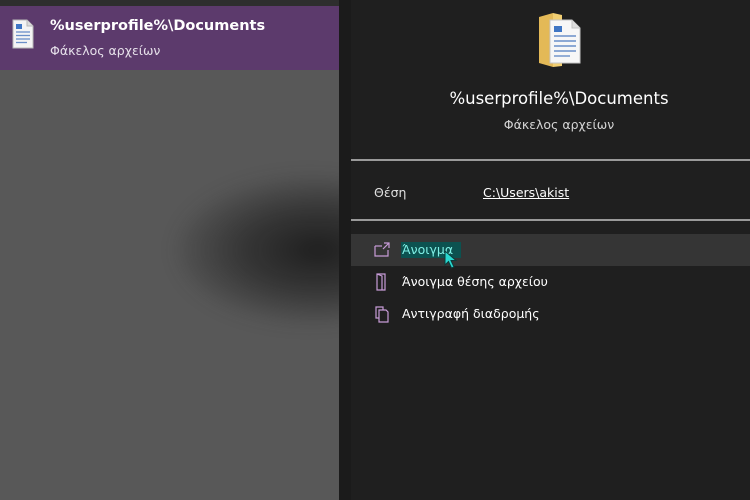  Describe the element at coordinates (526, 192) in the screenshot. I see `location-link: C:\Users\akist` at that location.